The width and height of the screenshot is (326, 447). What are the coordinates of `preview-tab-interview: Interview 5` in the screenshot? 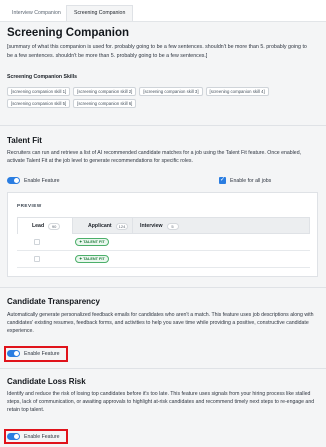 It's located at (156, 226).